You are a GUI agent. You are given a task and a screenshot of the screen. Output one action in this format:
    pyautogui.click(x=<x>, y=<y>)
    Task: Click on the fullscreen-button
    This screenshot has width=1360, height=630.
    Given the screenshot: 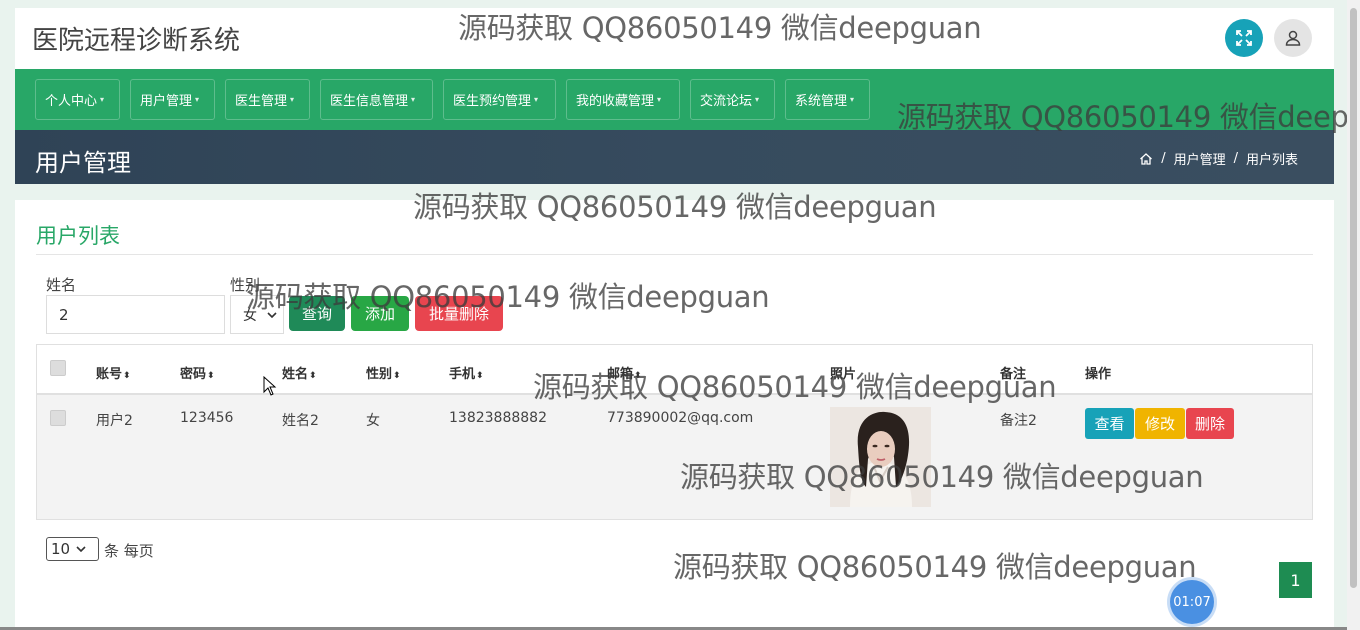 What is the action you would take?
    pyautogui.click(x=1244, y=38)
    